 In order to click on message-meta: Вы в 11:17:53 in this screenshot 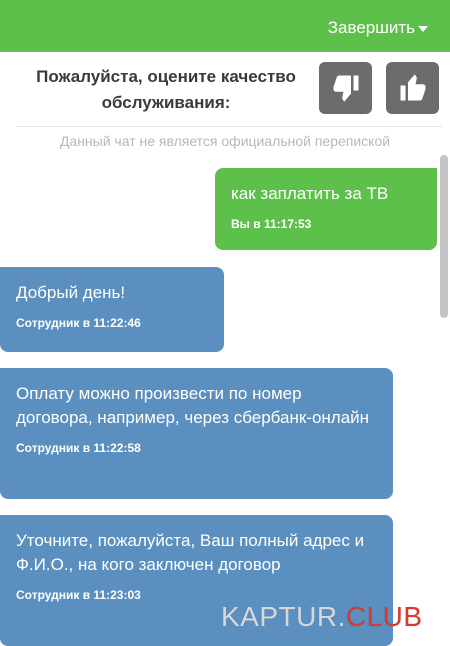, I will do `click(271, 224)`.